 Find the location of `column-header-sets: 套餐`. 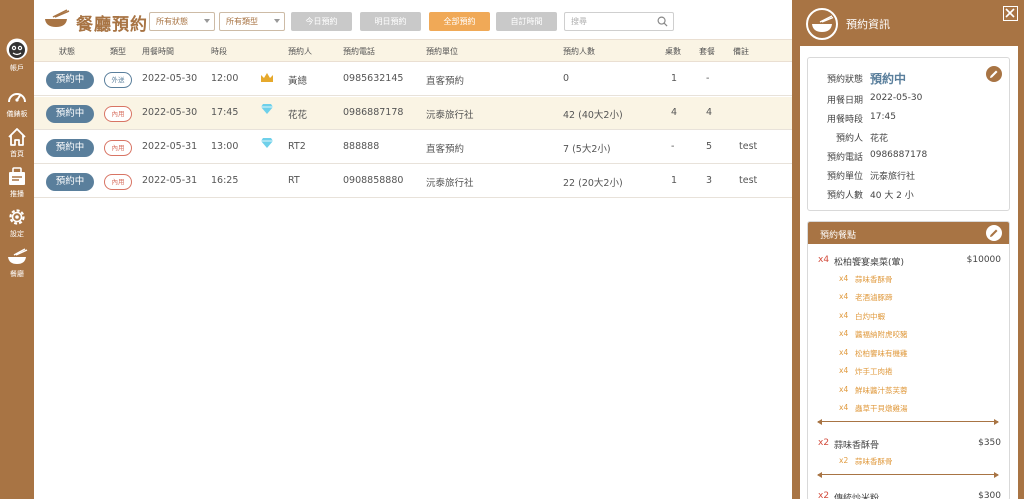

column-header-sets: 套餐 is located at coordinates (707, 51).